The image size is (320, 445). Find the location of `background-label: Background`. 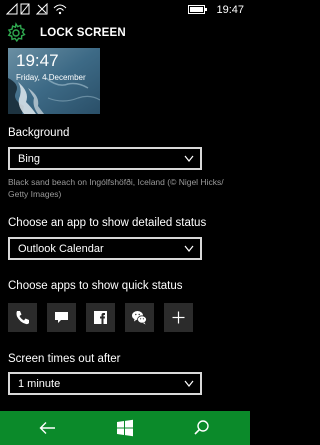

background-label: Background is located at coordinates (39, 133).